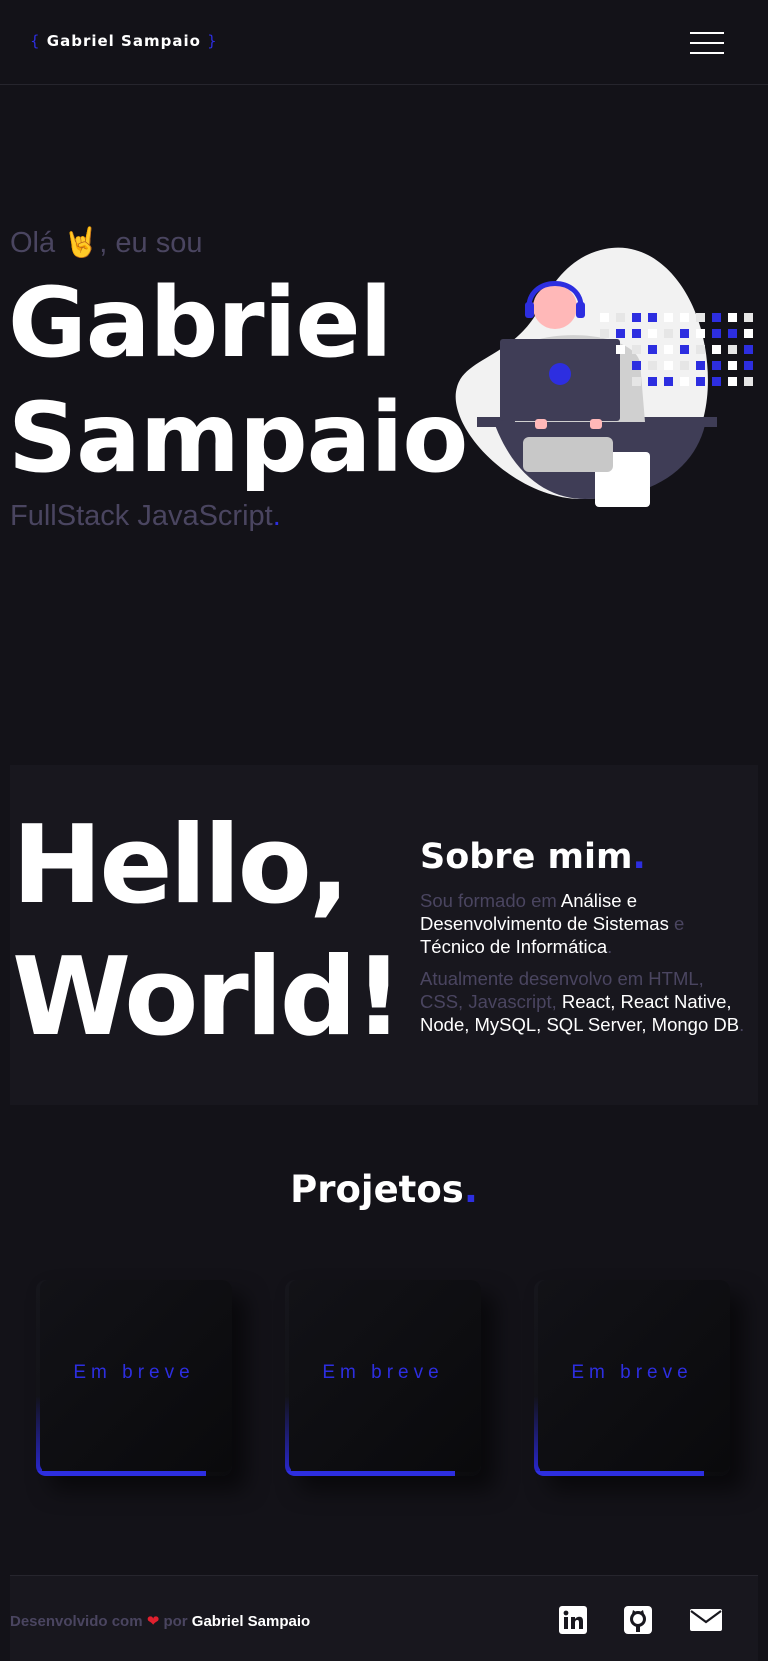 The image size is (768, 1661). I want to click on heart-icon: ❤, so click(153, 1621).